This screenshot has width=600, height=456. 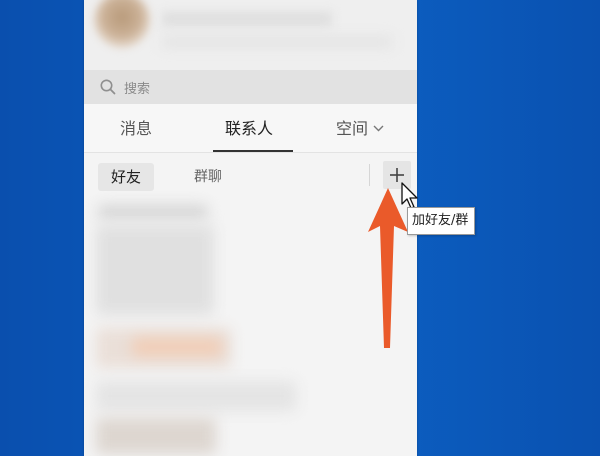 What do you see at coordinates (126, 177) in the screenshot?
I see `subtab-friends: 好友` at bounding box center [126, 177].